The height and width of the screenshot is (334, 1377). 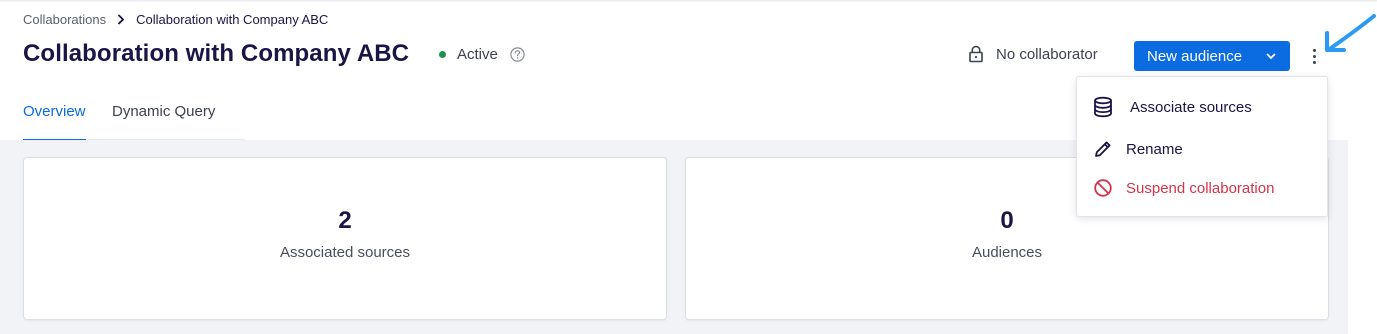 What do you see at coordinates (688, 1) in the screenshot?
I see `top-divider` at bounding box center [688, 1].